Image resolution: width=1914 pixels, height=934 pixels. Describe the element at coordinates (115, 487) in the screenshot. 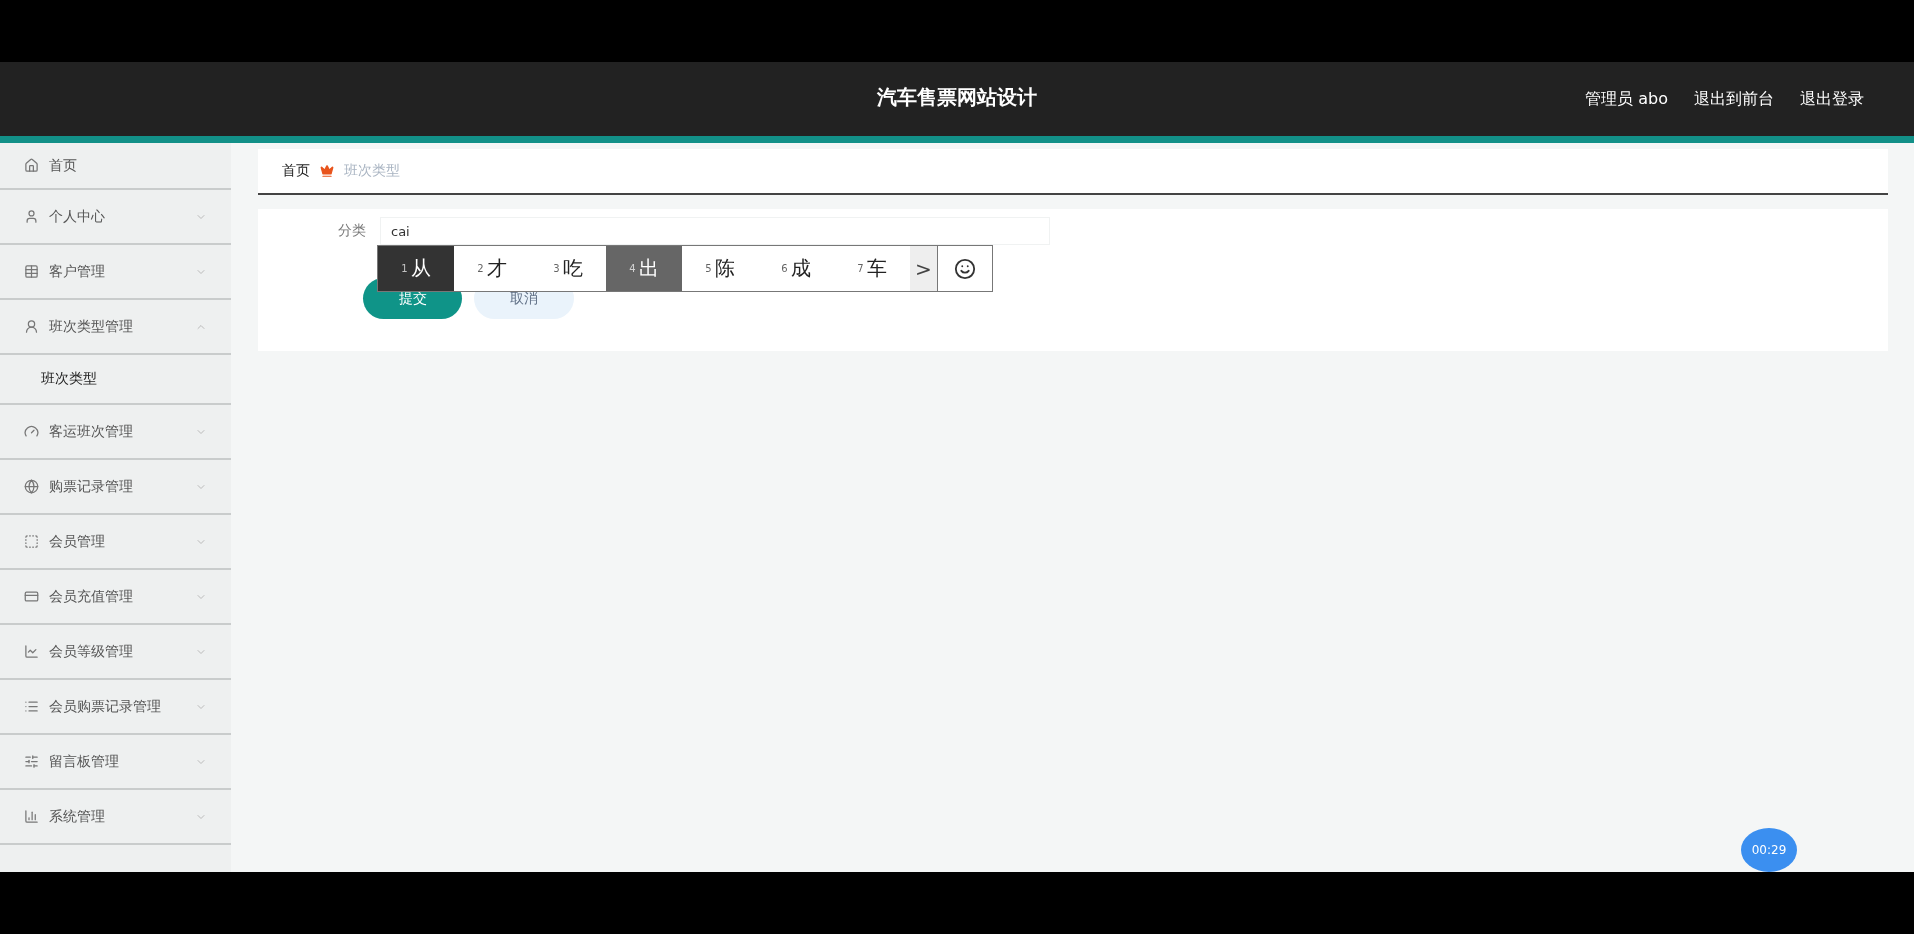

I see `sidebar-item: 购票记录管理` at that location.